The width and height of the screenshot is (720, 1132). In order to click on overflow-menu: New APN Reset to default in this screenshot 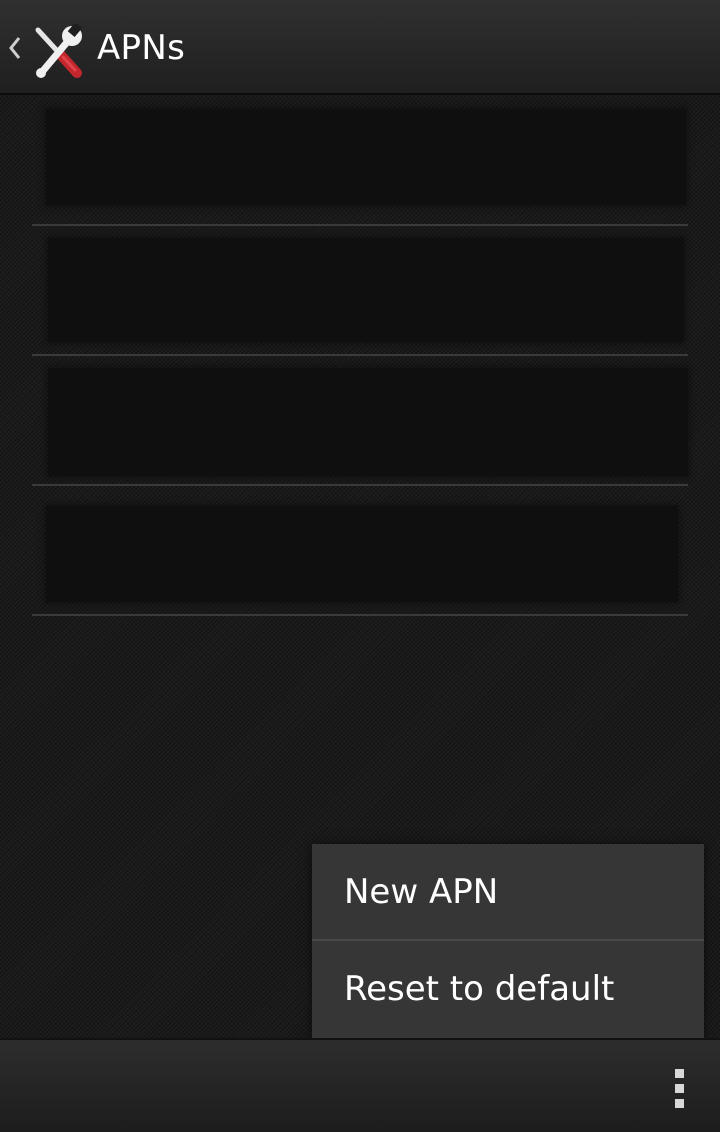, I will do `click(508, 942)`.